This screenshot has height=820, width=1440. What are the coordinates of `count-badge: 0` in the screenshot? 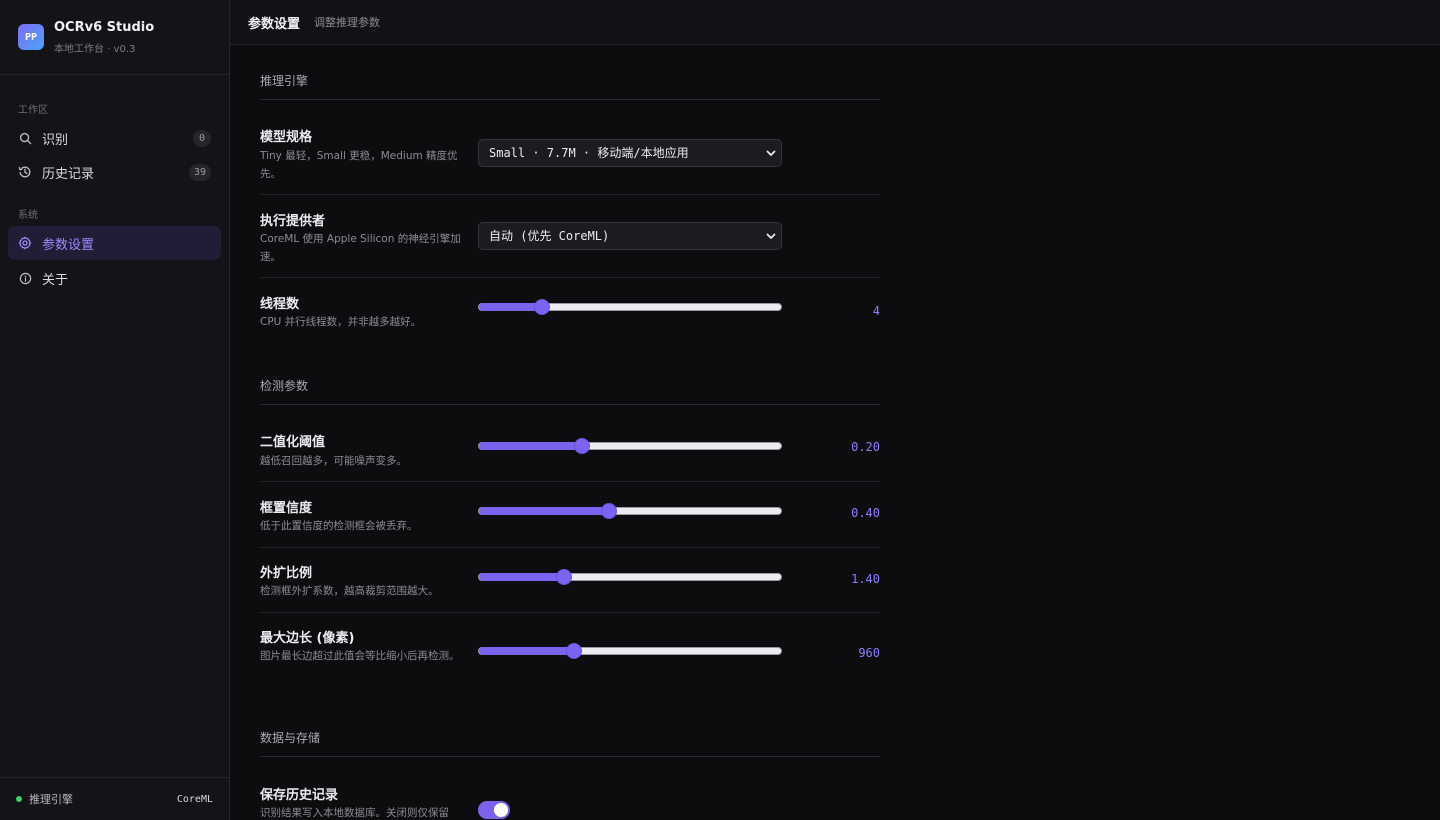 It's located at (202, 138).